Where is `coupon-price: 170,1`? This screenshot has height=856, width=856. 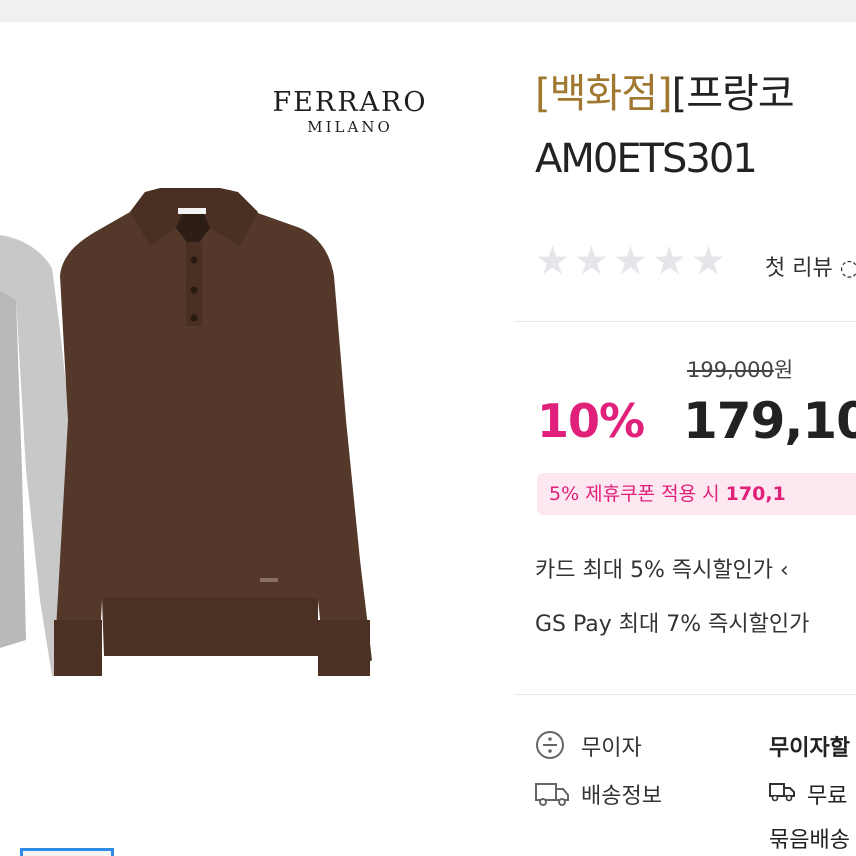
coupon-price: 170,1 is located at coordinates (755, 494).